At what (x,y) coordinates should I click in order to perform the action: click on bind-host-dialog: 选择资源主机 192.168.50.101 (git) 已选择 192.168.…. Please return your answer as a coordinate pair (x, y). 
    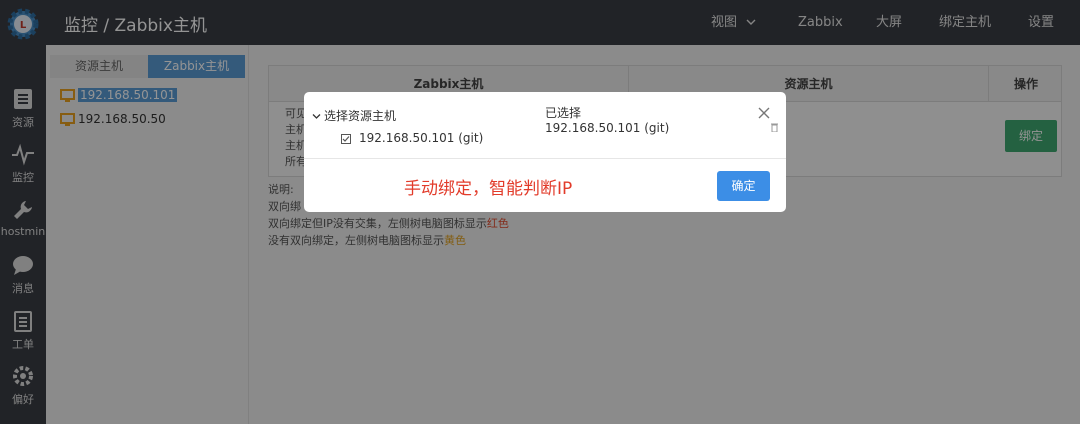
    Looking at the image, I should click on (545, 152).